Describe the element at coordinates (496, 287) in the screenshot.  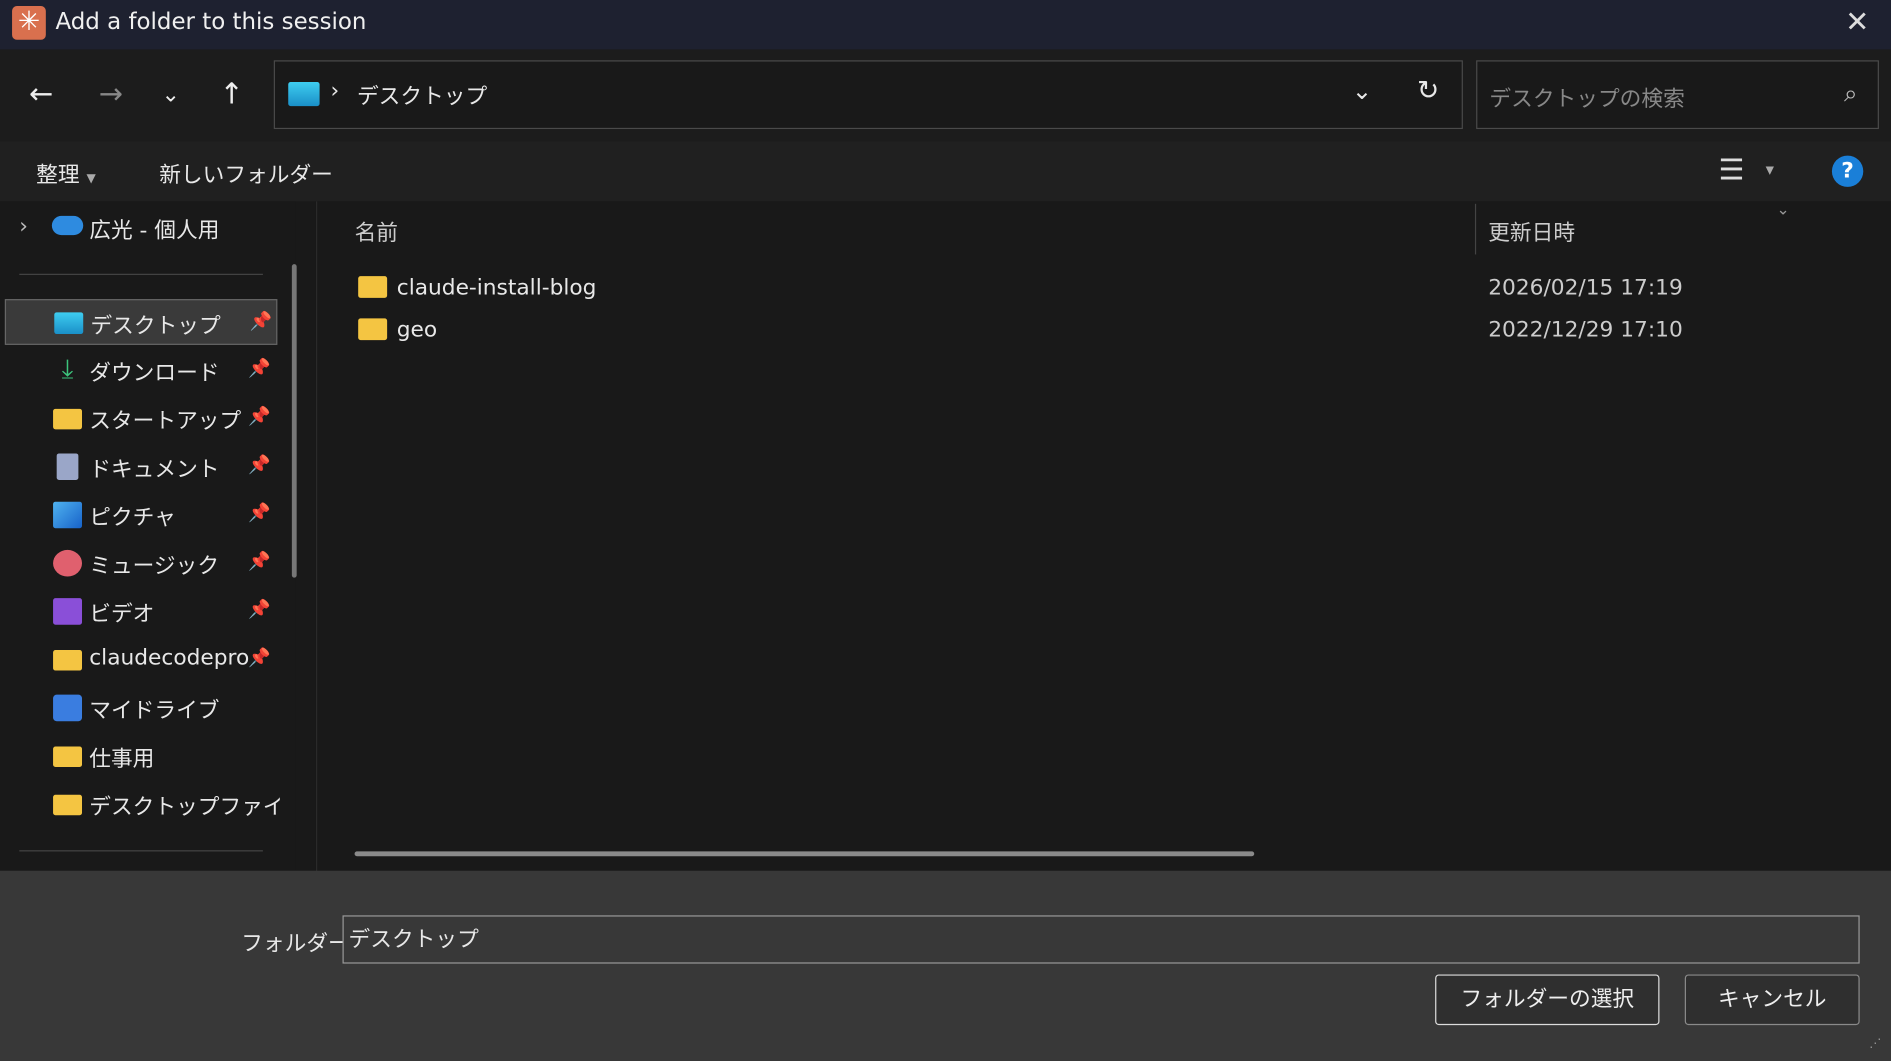
I see `file-name: claude-install-blog` at that location.